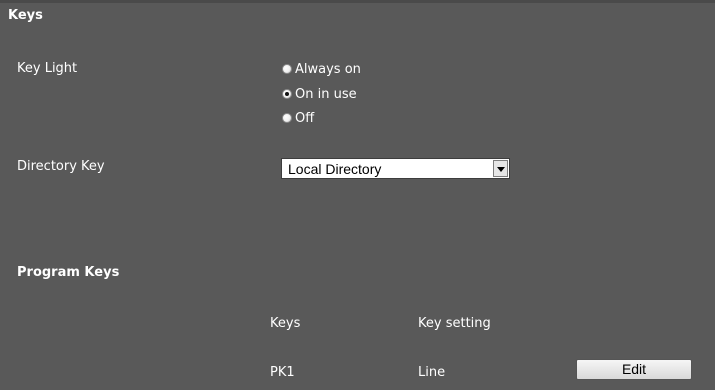 This screenshot has height=390, width=715. Describe the element at coordinates (61, 166) in the screenshot. I see `directory-key-label: Directory Key` at that location.